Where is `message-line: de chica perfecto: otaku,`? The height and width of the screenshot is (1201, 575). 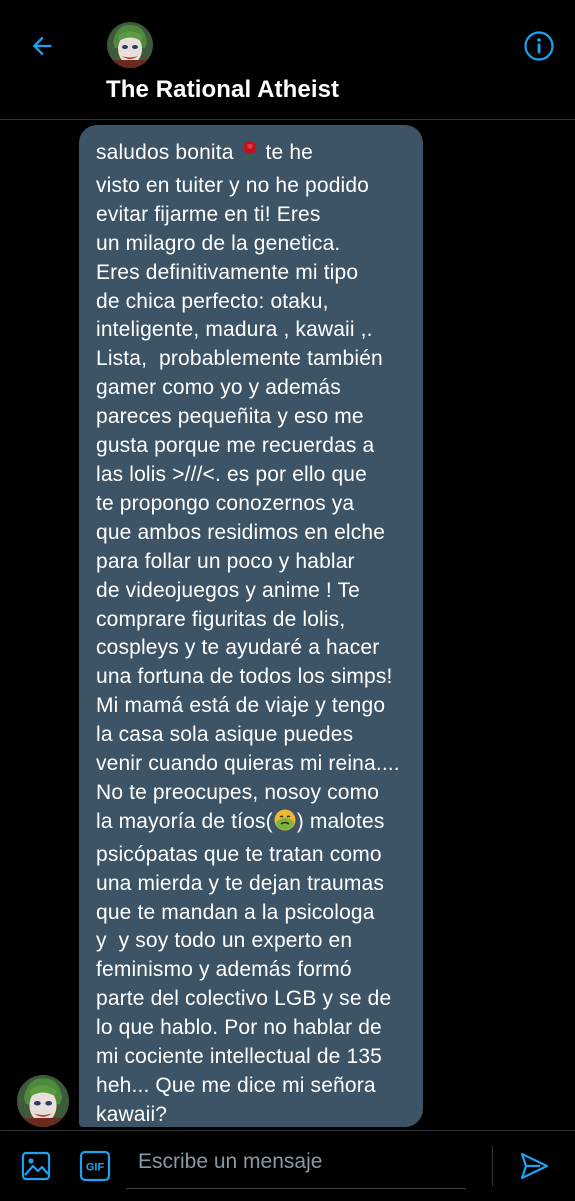 message-line: de chica perfecto: otaku, is located at coordinates (212, 301).